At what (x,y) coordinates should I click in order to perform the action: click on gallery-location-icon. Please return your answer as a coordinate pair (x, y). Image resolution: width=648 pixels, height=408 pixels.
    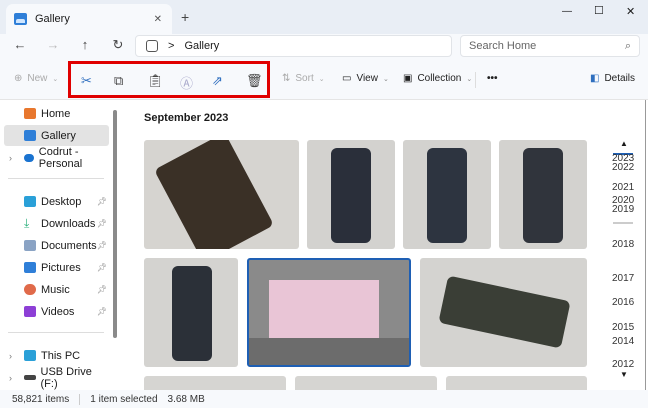
    Looking at the image, I should click on (152, 46).